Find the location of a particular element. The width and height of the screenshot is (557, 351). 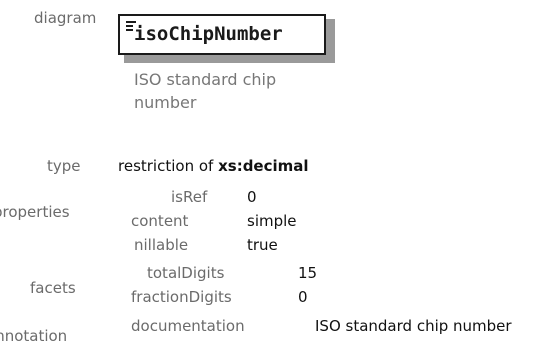

facet-value-fractiondigits: 0 is located at coordinates (303, 297).